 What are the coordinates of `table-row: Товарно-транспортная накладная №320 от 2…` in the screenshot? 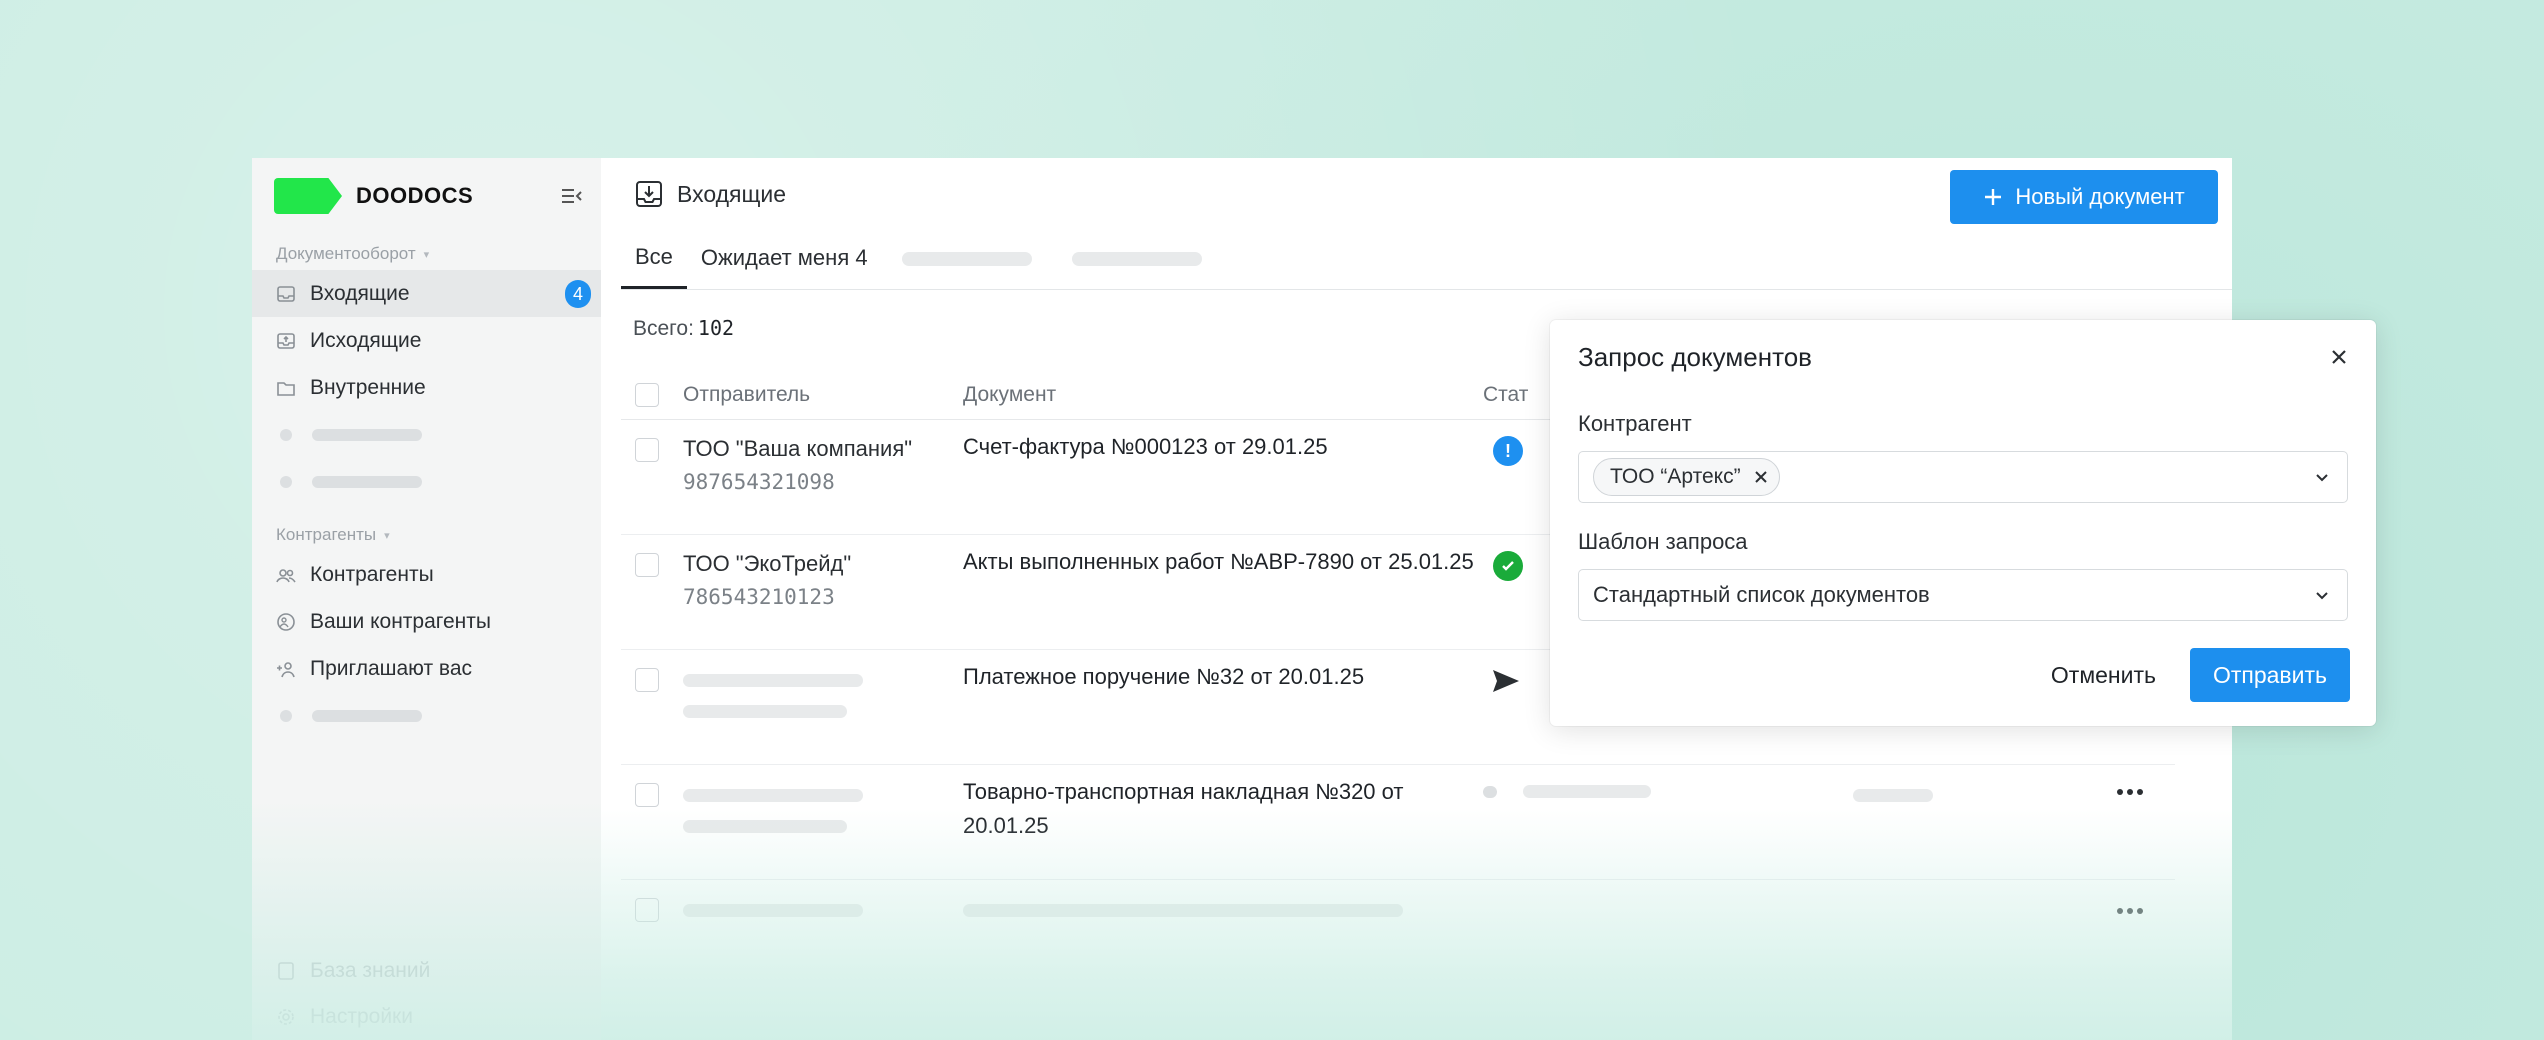 It's located at (1398, 822).